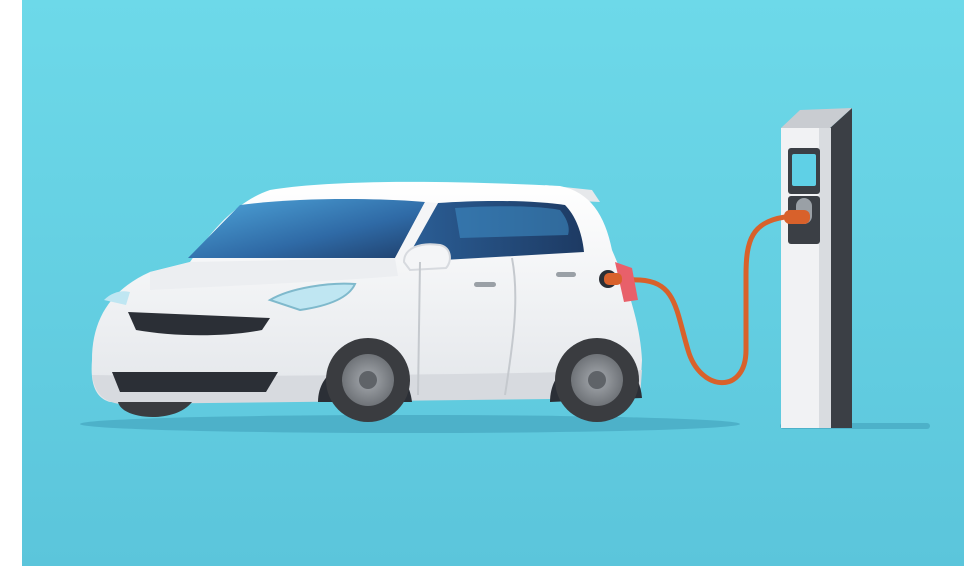 The width and height of the screenshot is (964, 566). Describe the element at coordinates (816, 268) in the screenshot. I see `charging-station` at that location.